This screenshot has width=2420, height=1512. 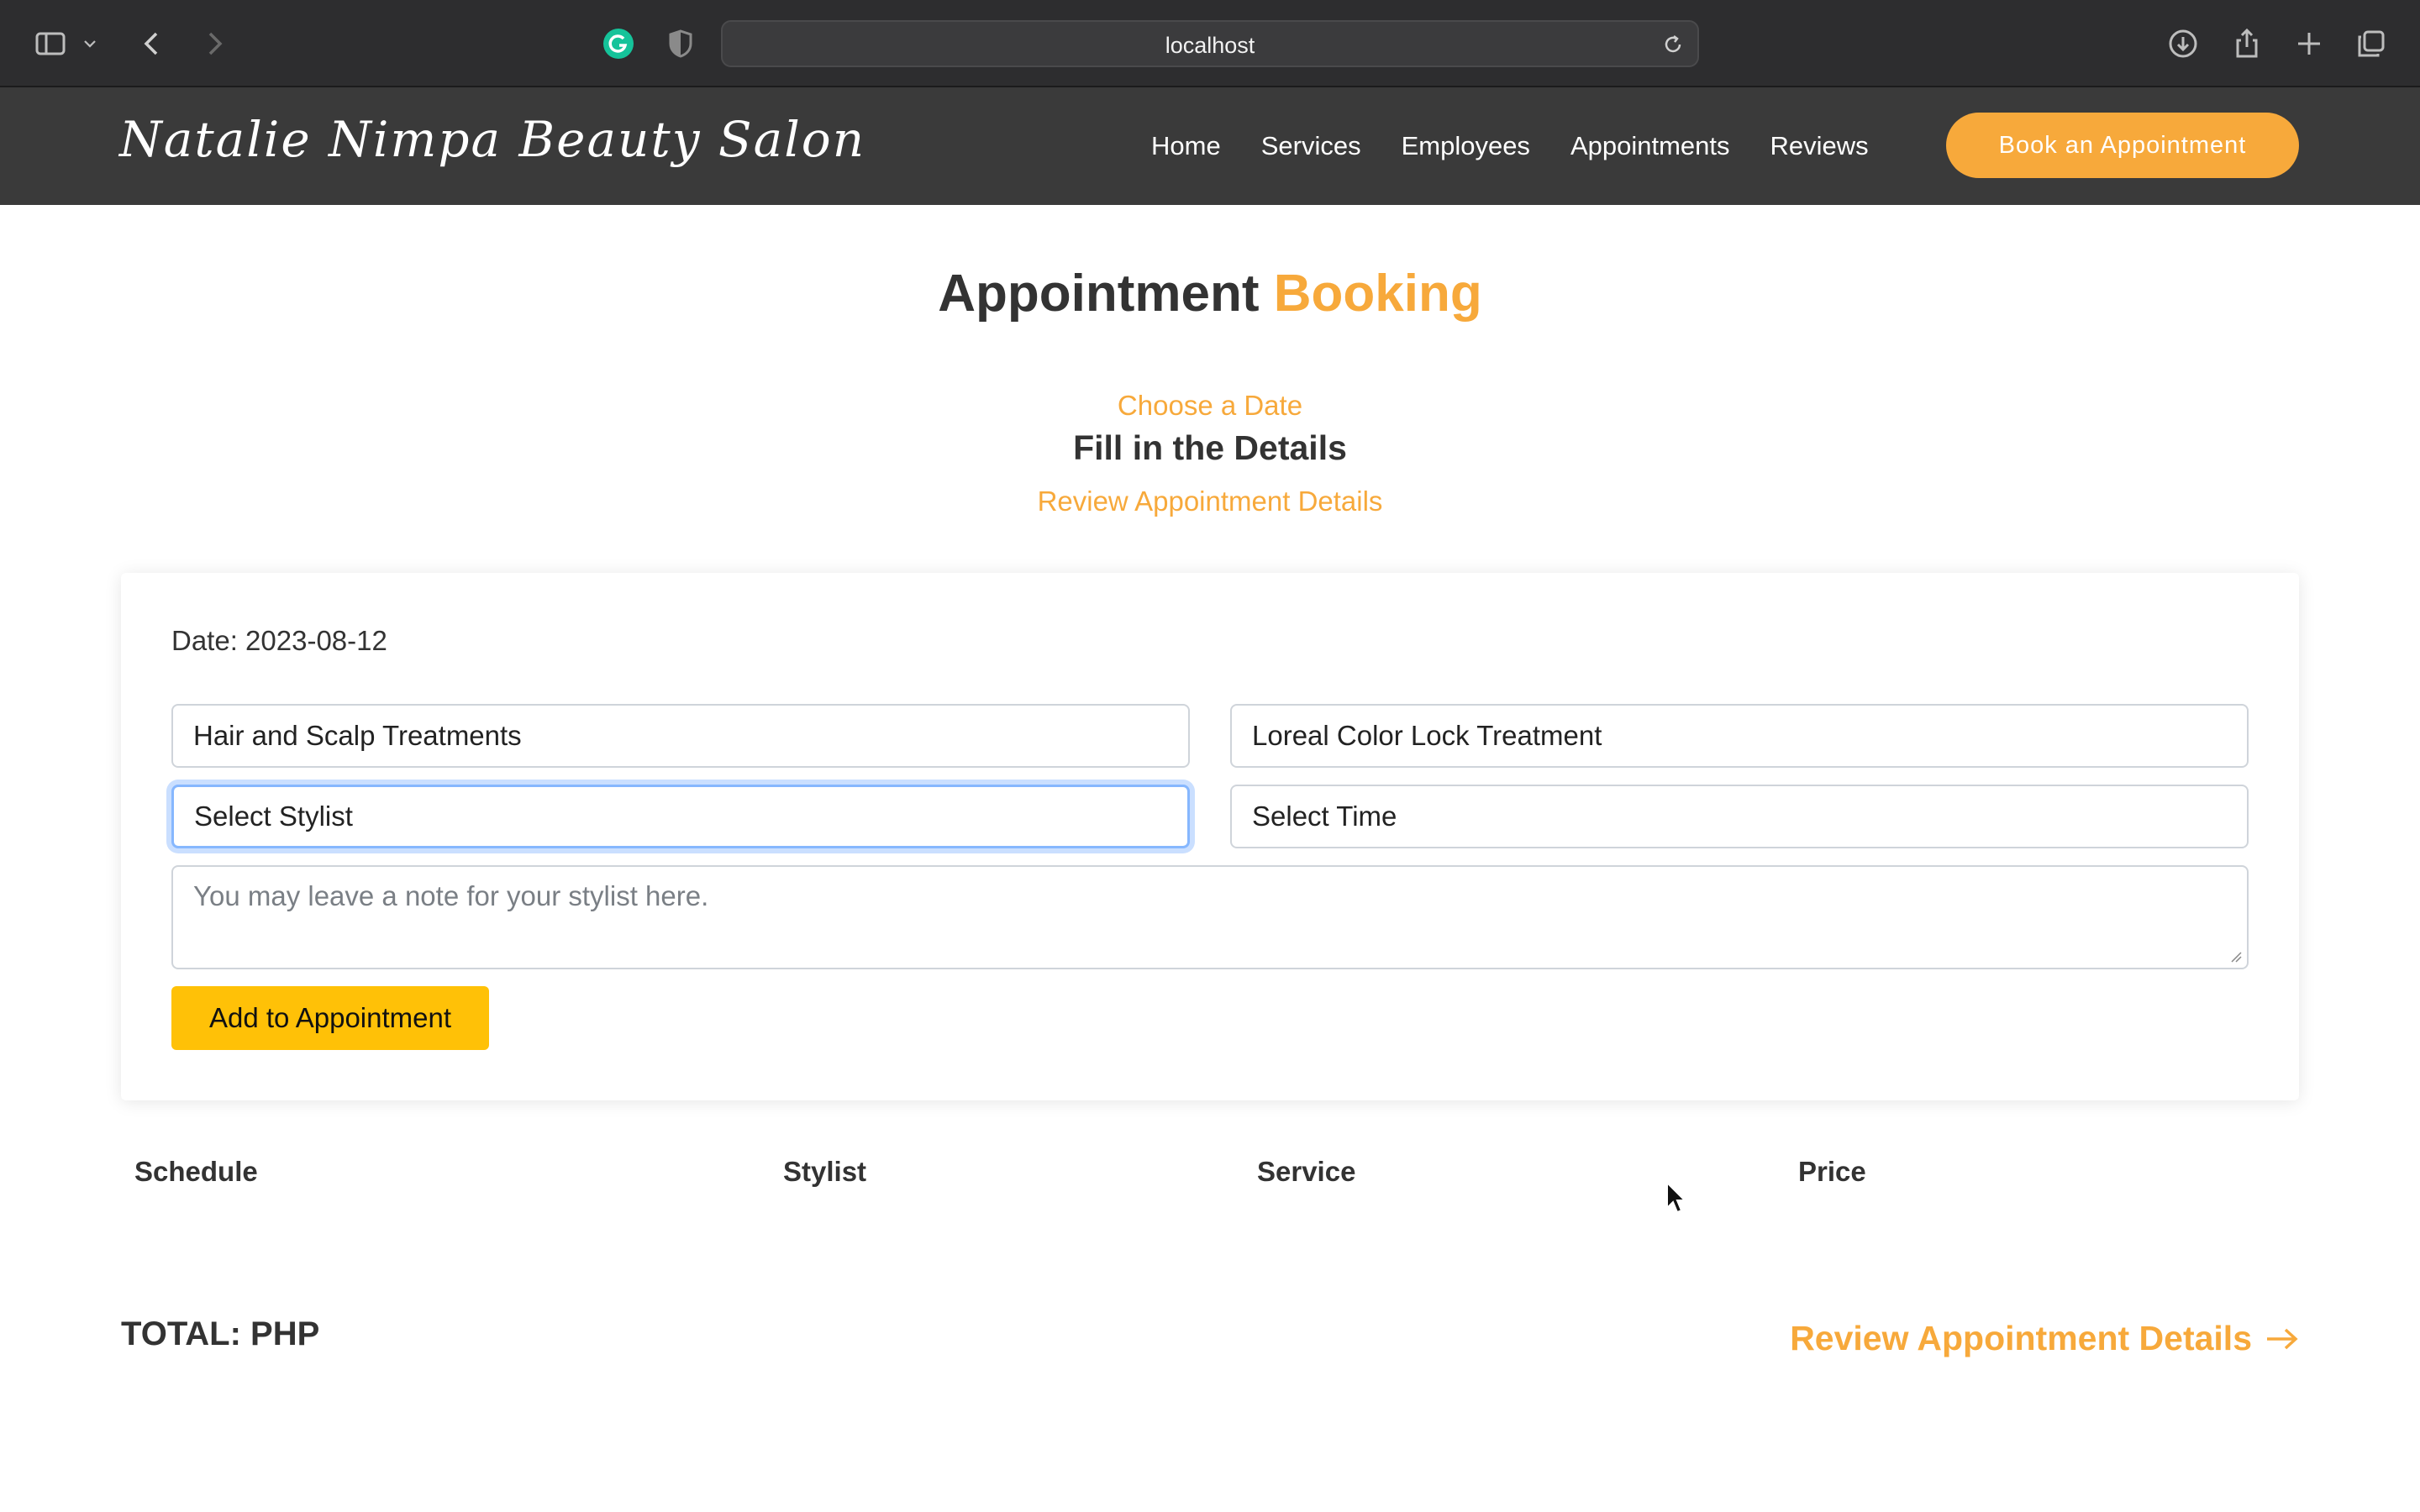 I want to click on review-link-label: Review Appointment Details, so click(x=2021, y=1338).